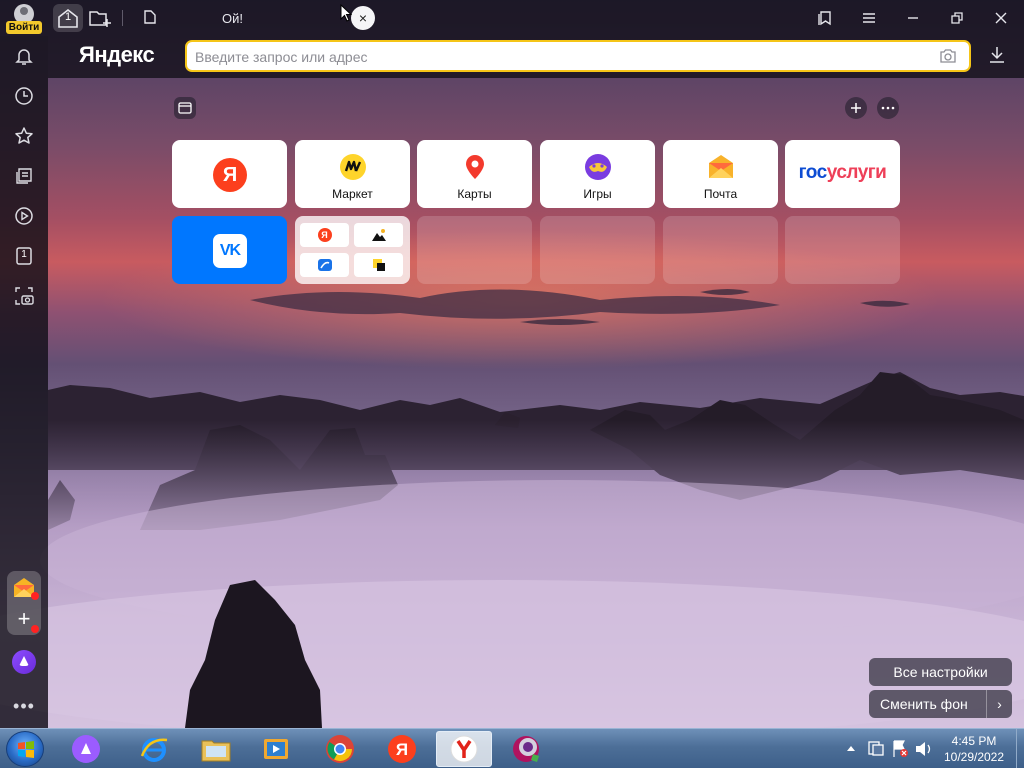  What do you see at coordinates (920, 749) in the screenshot?
I see `volume-icon` at bounding box center [920, 749].